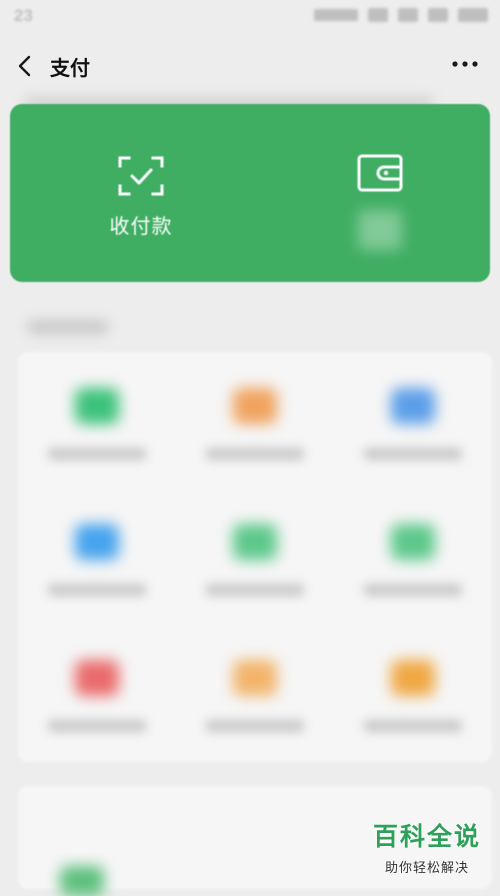 Image resolution: width=500 pixels, height=896 pixels. Describe the element at coordinates (426, 837) in the screenshot. I see `watermark-title: 百科全说` at that location.